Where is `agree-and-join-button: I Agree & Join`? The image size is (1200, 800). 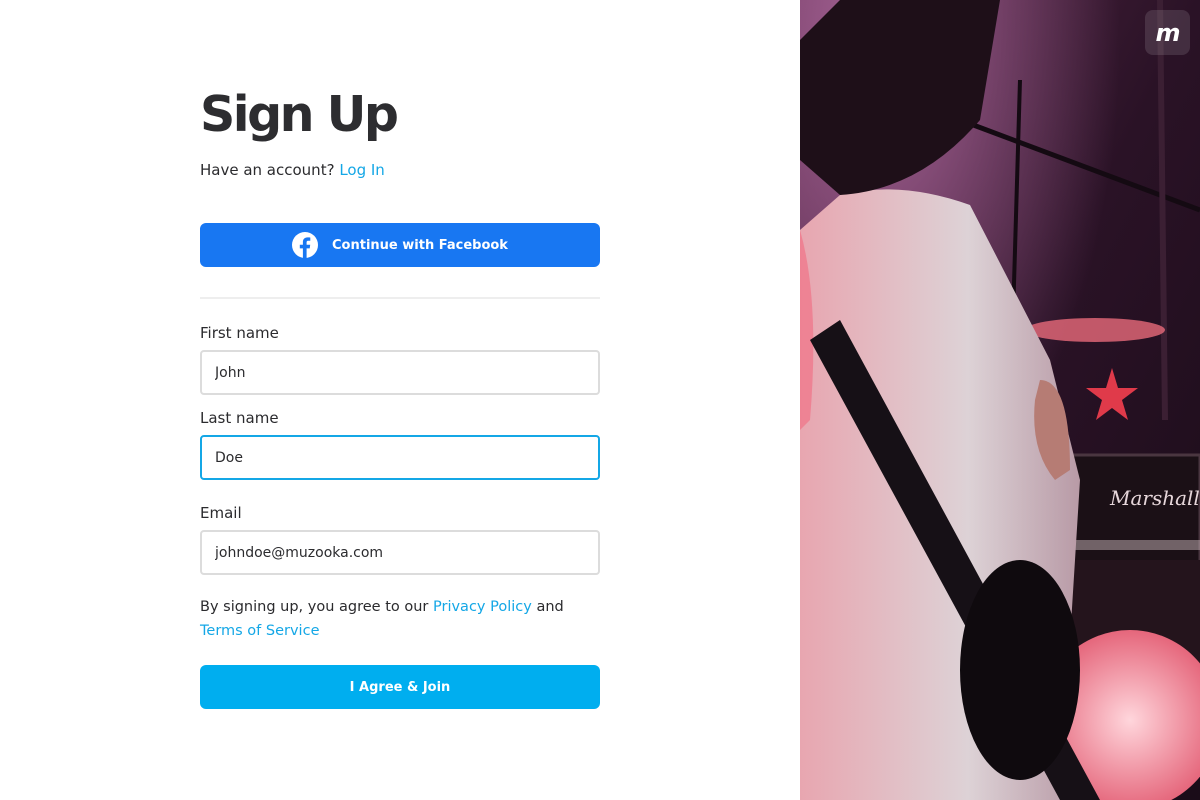 agree-and-join-button: I Agree & Join is located at coordinates (400, 687).